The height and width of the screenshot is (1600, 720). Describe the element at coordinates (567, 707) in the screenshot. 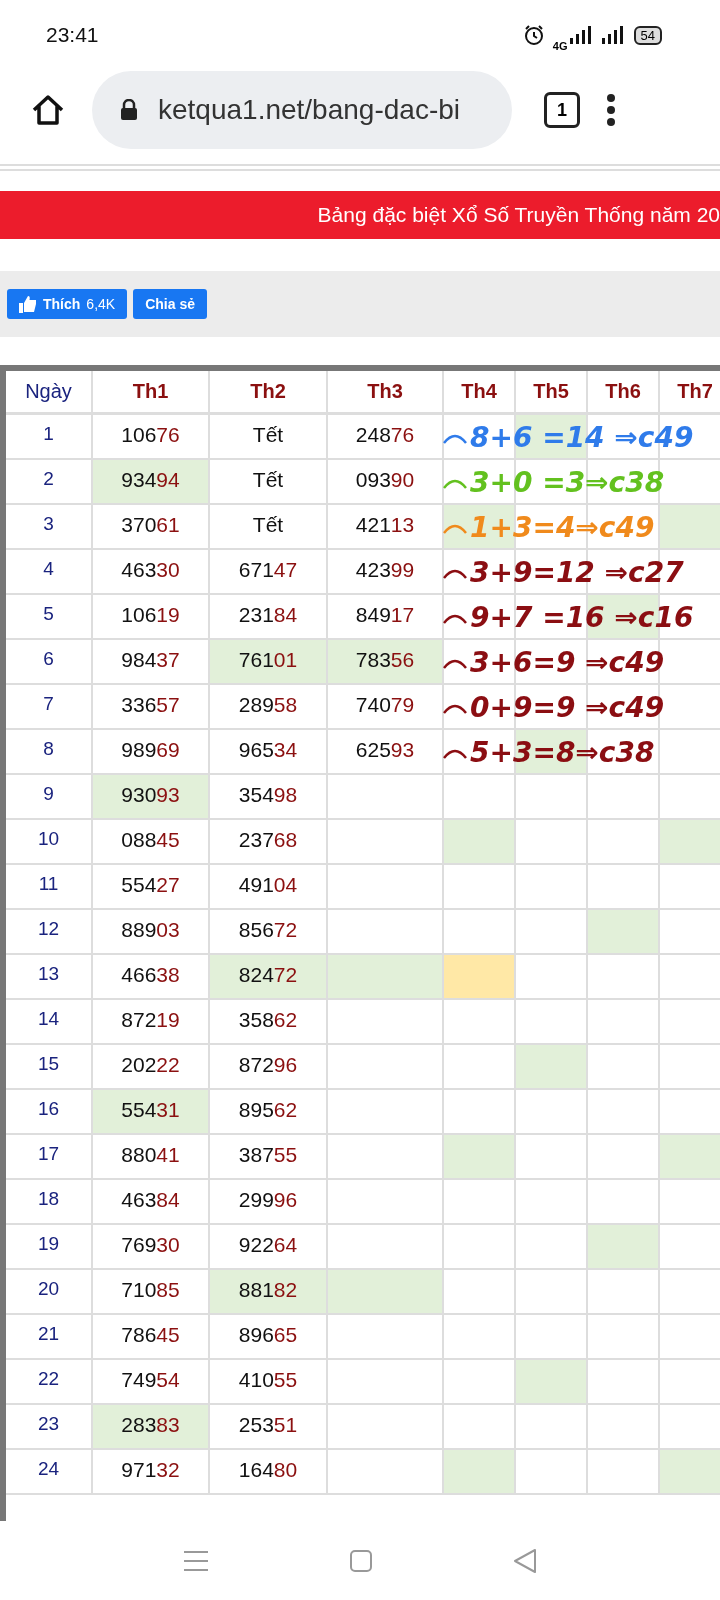

I see `handwritten-note: 0+9=9 ⇒c49` at that location.